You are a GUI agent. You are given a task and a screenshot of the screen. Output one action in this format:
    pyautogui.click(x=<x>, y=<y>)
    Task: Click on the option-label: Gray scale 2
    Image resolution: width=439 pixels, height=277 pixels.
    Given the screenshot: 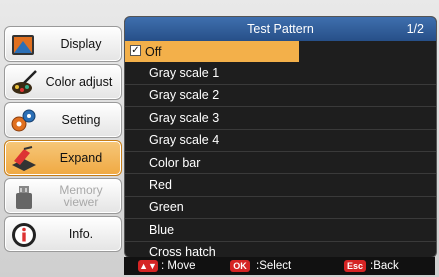 What is the action you would take?
    pyautogui.click(x=184, y=95)
    